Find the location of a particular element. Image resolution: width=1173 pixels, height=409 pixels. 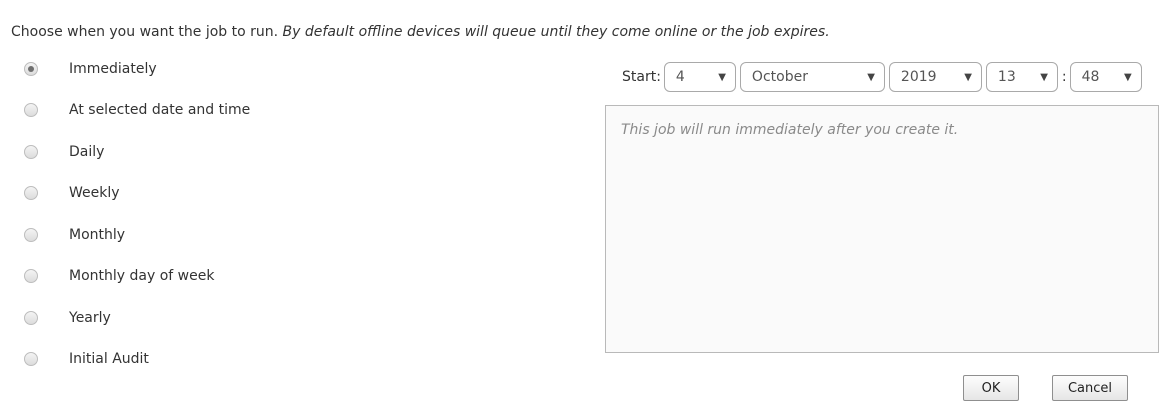

start-minute-select: 48 ▼ is located at coordinates (1105, 77).